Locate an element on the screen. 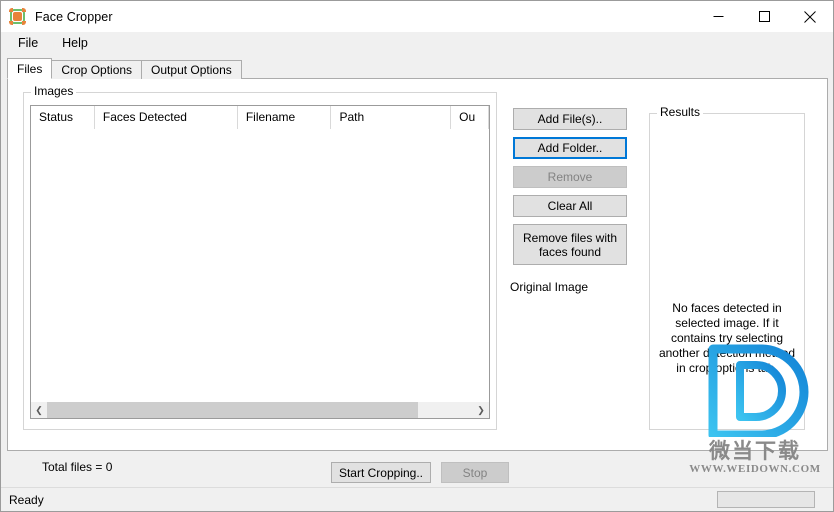 This screenshot has width=834, height=512. tab-output-options: Output Options is located at coordinates (191, 69).